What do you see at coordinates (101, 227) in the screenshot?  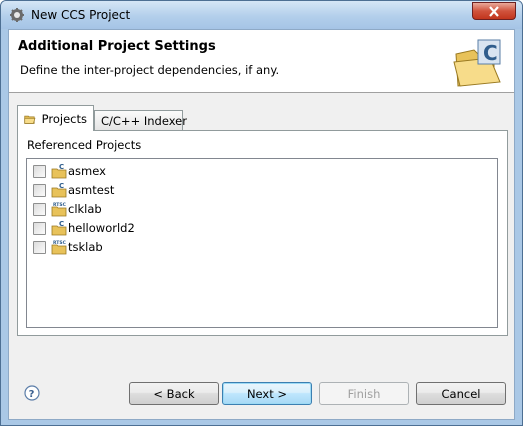 I see `project-name: helloworld2` at bounding box center [101, 227].